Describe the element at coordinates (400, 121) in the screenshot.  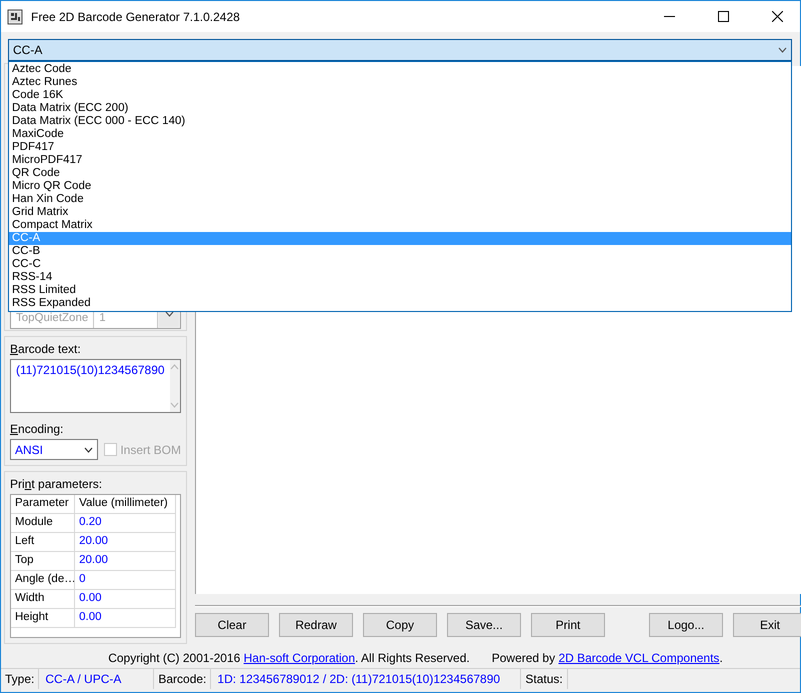
I see `dropdown-option: Data Matrix (ECC 000 - ECC 140)` at that location.